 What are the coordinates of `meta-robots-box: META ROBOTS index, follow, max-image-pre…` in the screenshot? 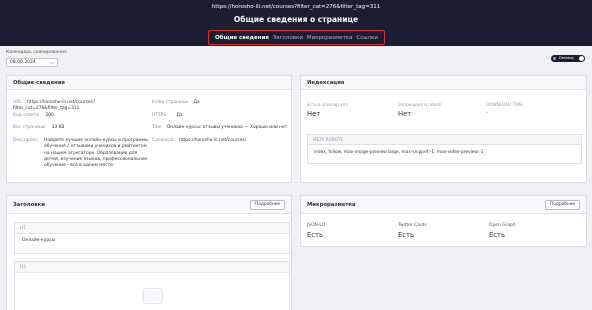 It's located at (444, 149).